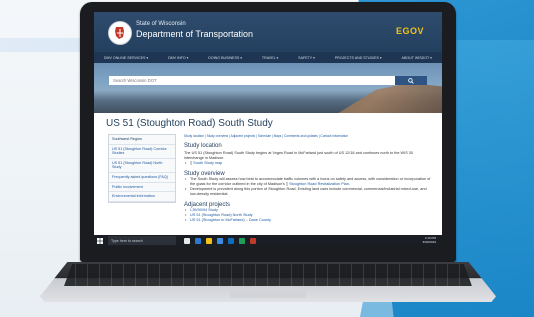  I want to click on department-name: Department of Transportation, so click(195, 34).